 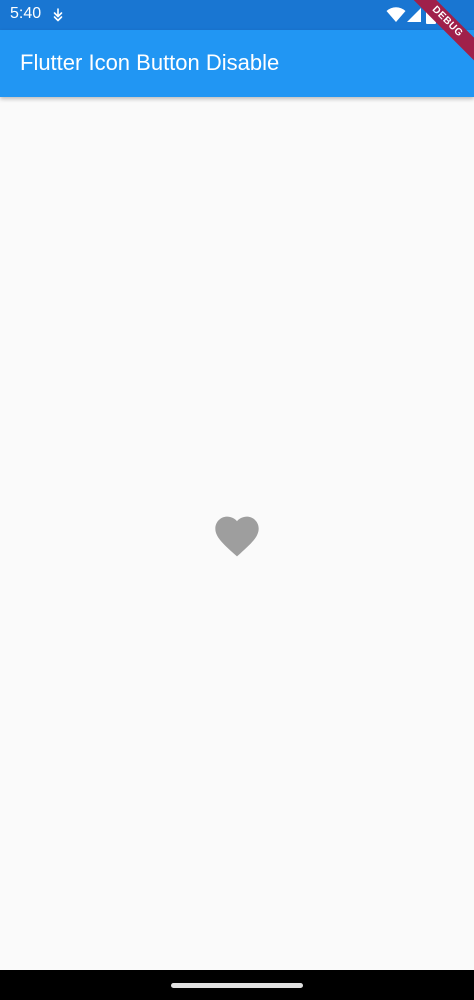 What do you see at coordinates (431, 15) in the screenshot?
I see `battery-icon` at bounding box center [431, 15].